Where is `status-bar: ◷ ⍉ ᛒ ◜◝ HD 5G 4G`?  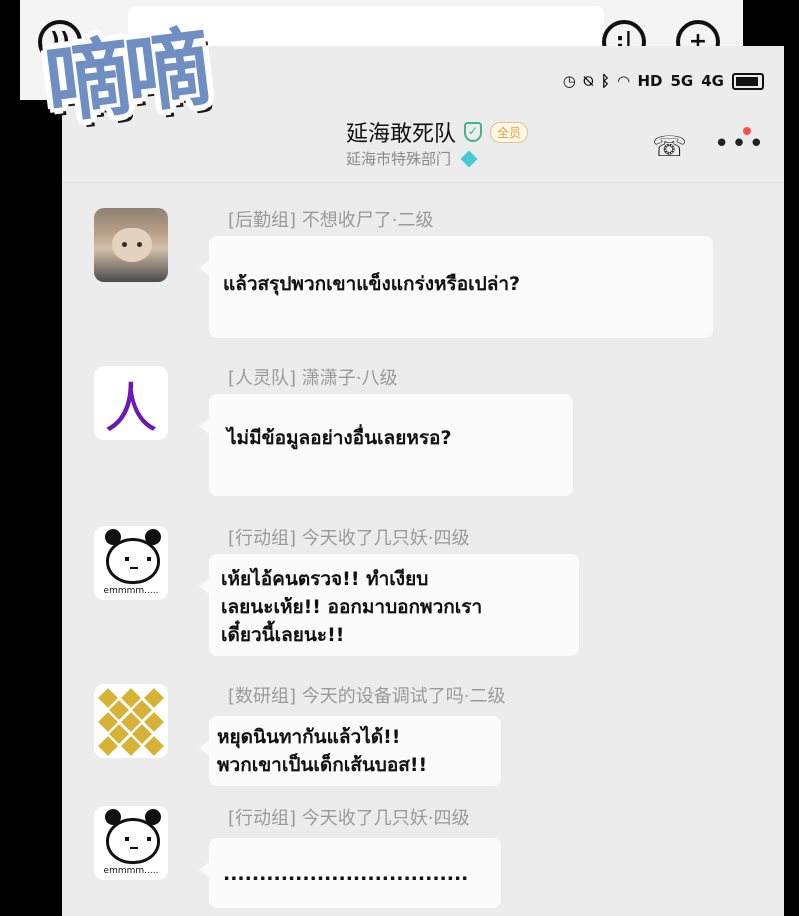 status-bar: ◷ ⍉ ᛒ ◜◝ HD 5G 4G is located at coordinates (663, 81).